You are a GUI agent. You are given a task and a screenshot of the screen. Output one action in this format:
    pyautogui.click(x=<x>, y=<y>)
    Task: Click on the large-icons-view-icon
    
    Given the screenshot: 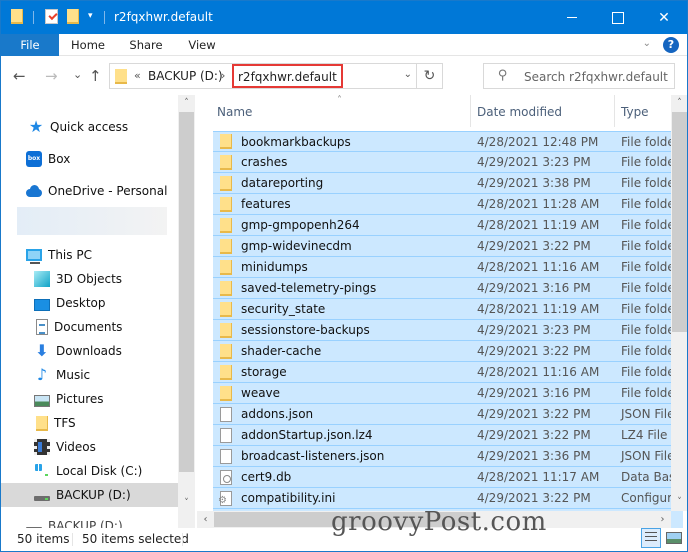 What is the action you would take?
    pyautogui.click(x=673, y=538)
    